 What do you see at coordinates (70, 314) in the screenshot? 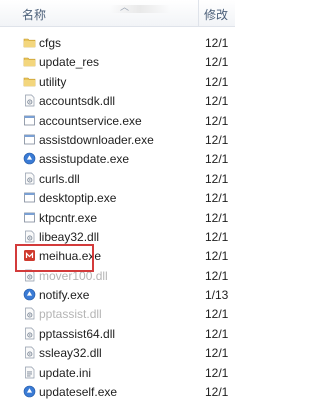
I see `file-name: pptassist.dll` at bounding box center [70, 314].